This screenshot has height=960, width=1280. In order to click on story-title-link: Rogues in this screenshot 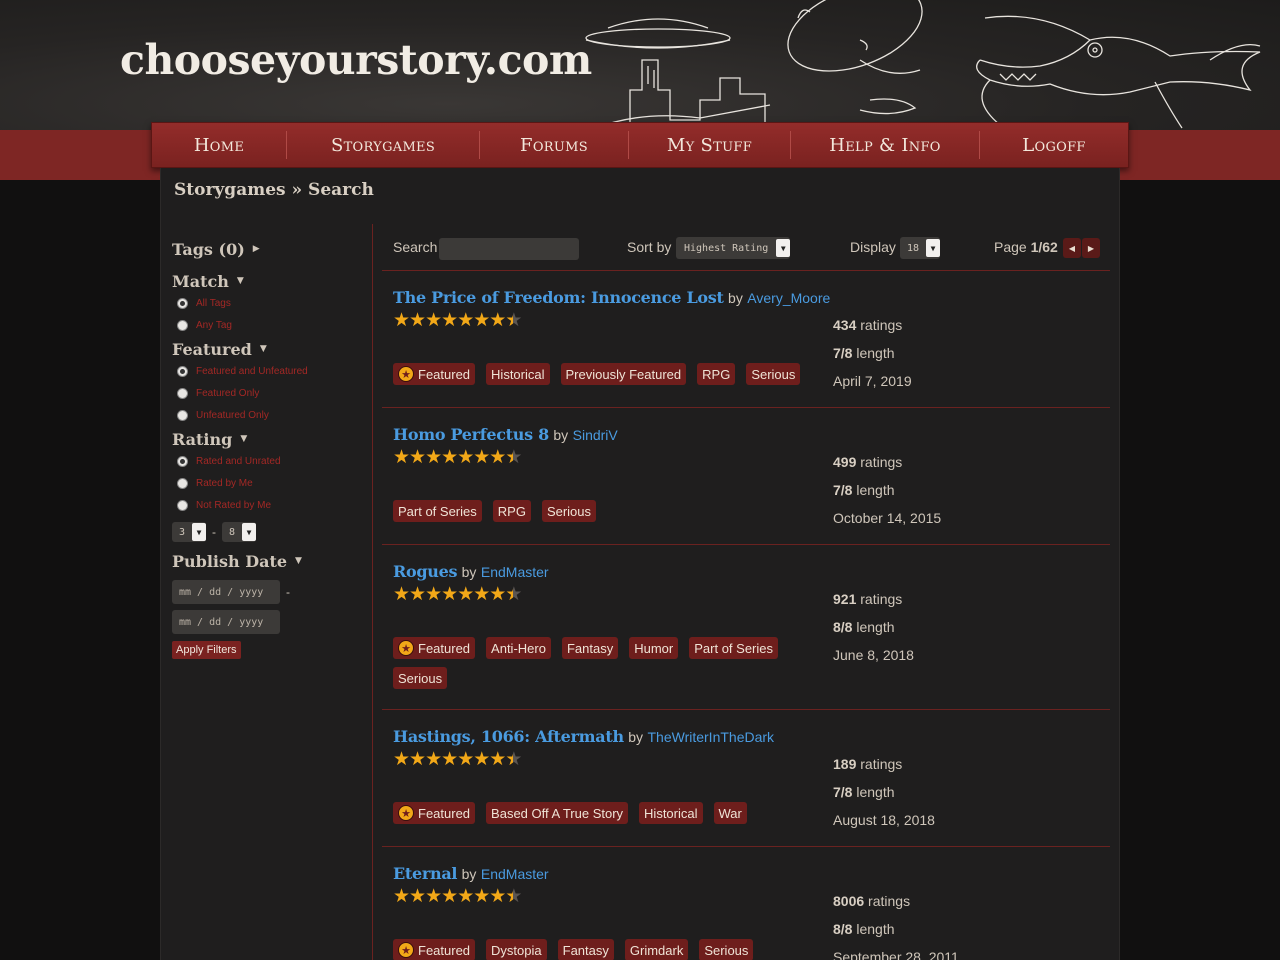, I will do `click(425, 571)`.